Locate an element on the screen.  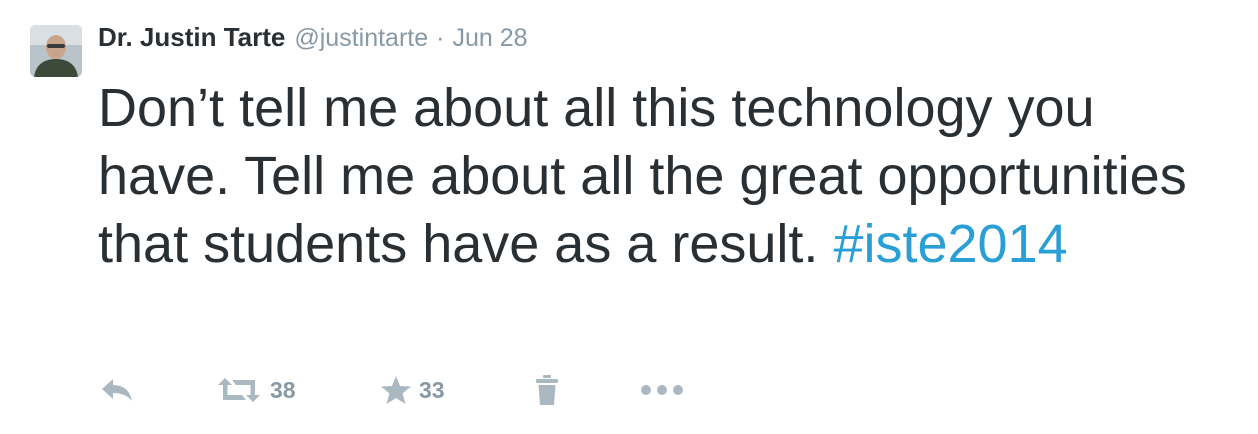
retweet-icon is located at coordinates (239, 390).